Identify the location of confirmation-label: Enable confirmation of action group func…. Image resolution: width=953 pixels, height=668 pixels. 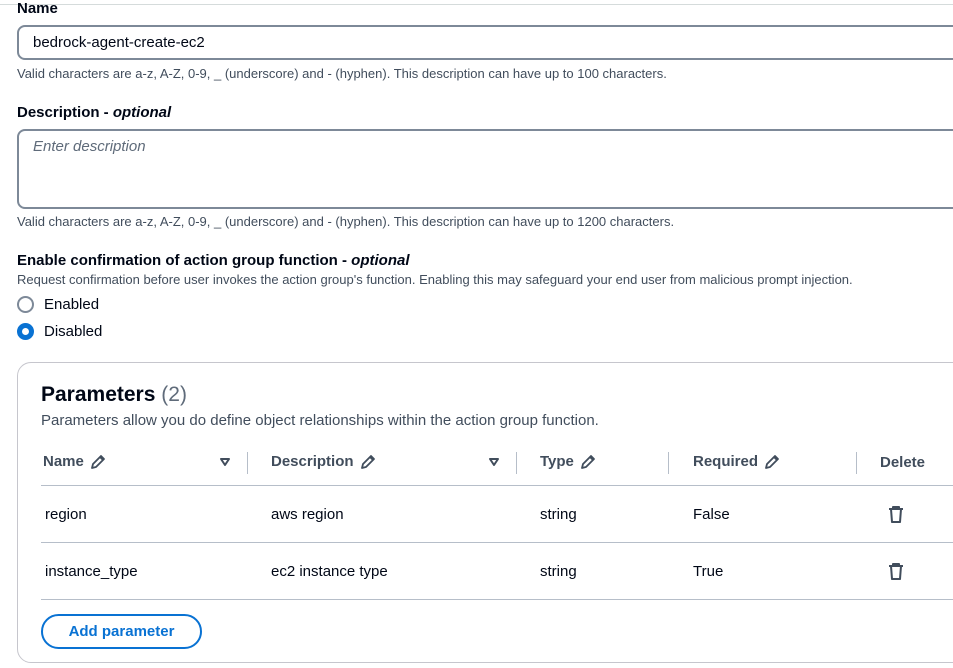
(213, 260).